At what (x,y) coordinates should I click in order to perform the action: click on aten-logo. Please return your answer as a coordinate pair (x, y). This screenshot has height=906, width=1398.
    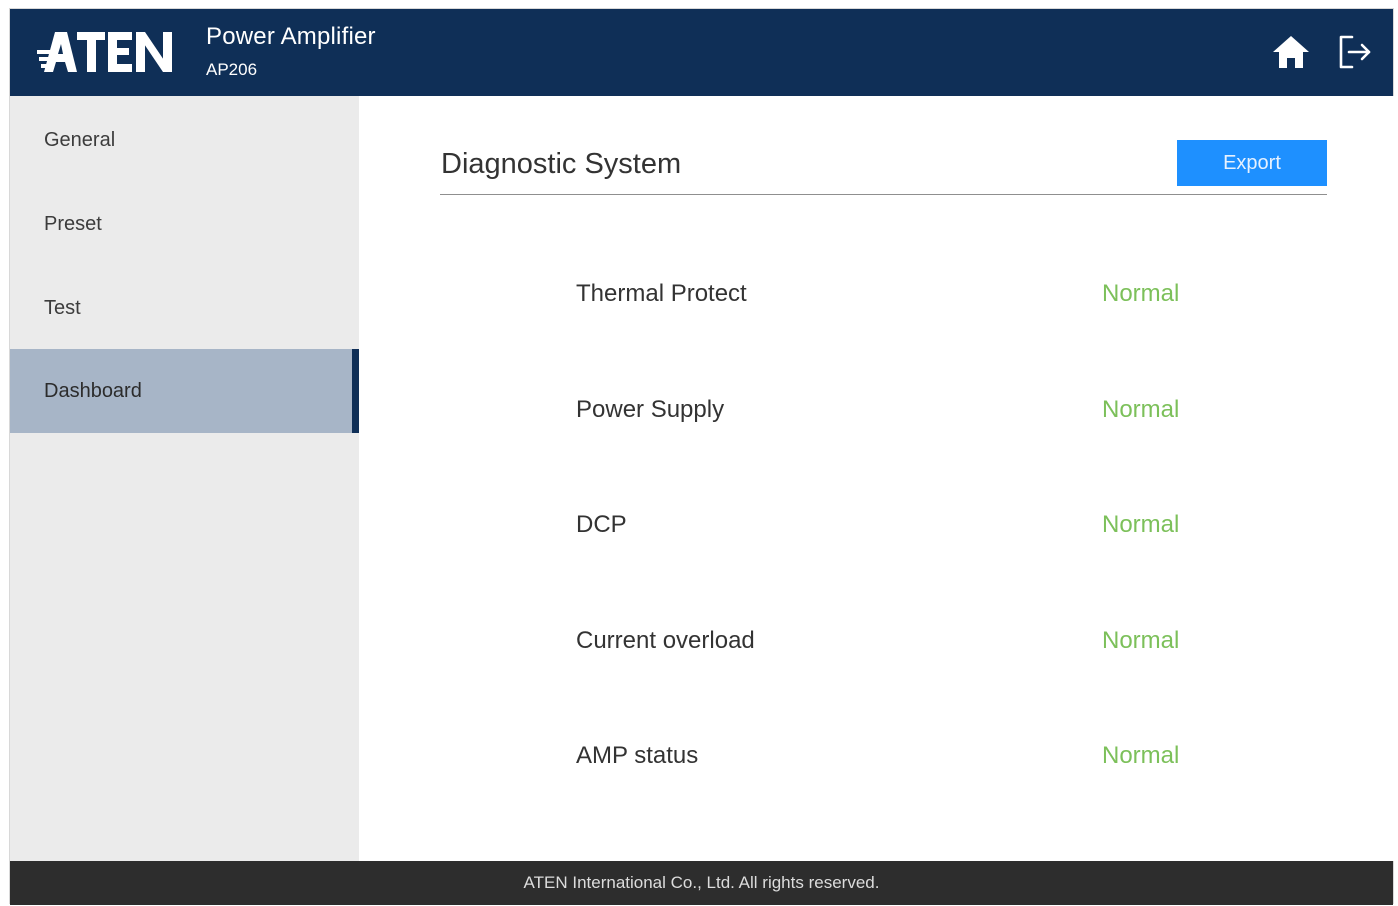
    Looking at the image, I should click on (105, 52).